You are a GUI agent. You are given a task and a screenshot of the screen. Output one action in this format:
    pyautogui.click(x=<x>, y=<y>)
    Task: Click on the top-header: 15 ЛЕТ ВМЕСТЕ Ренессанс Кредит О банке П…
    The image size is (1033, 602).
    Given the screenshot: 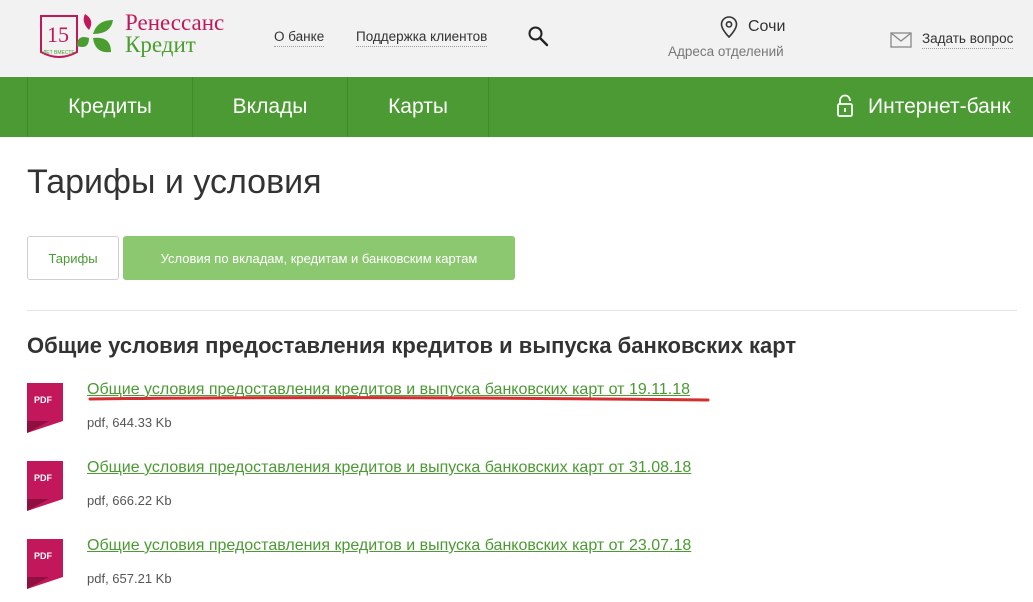 What is the action you would take?
    pyautogui.click(x=516, y=38)
    